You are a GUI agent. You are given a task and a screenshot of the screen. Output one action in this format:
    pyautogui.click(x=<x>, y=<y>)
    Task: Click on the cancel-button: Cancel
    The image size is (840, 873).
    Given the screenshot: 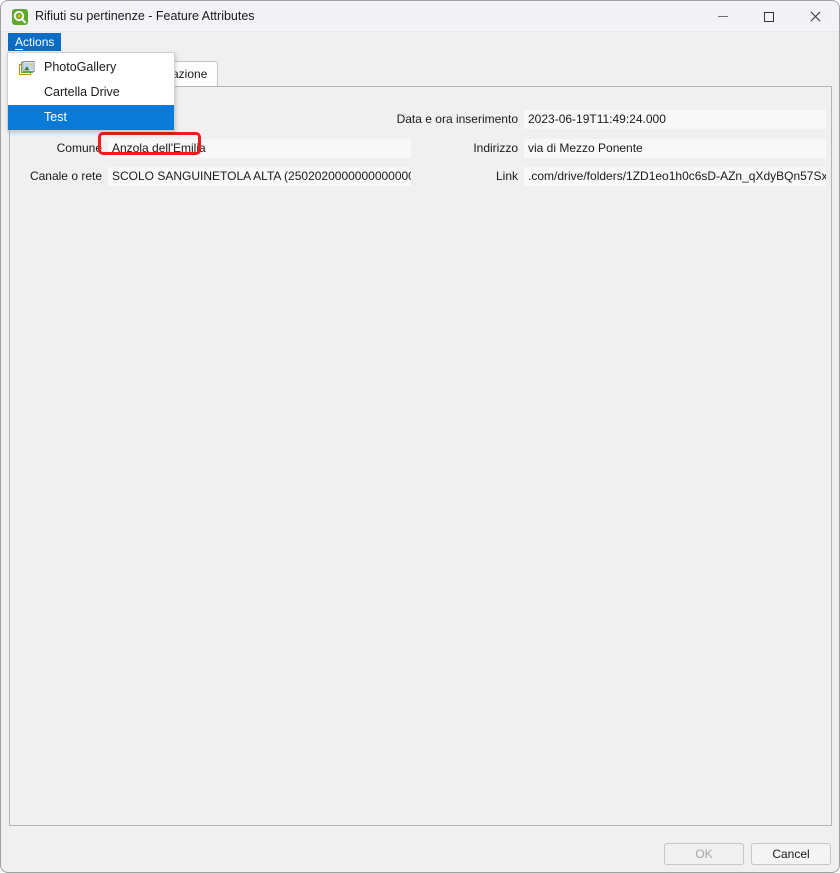 What is the action you would take?
    pyautogui.click(x=791, y=854)
    